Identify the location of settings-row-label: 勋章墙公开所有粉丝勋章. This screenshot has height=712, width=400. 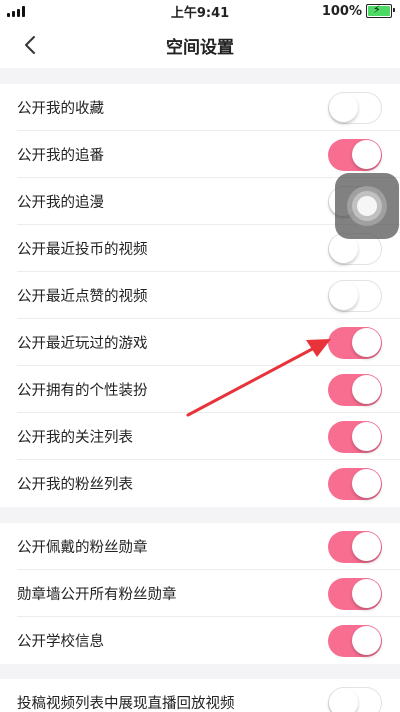
(97, 595).